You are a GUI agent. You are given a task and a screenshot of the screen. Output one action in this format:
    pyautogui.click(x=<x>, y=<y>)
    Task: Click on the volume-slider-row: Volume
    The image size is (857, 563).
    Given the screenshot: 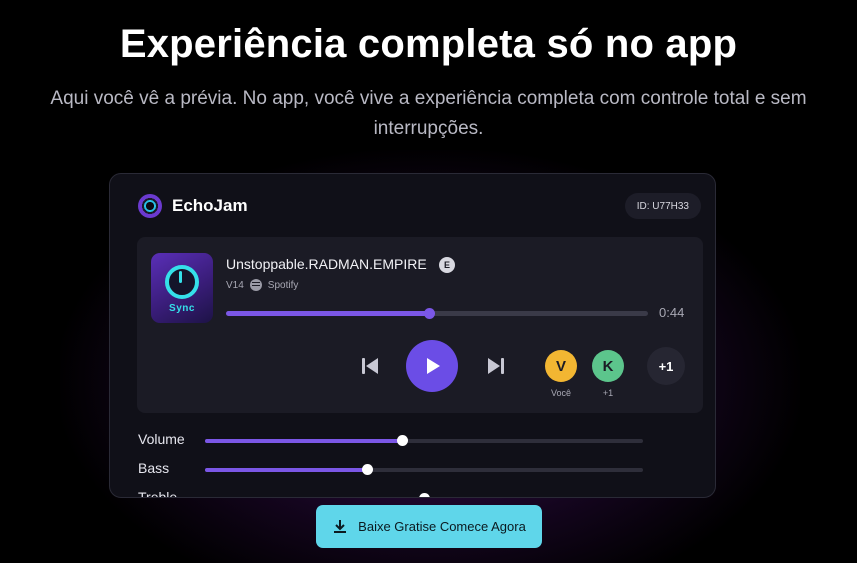 What is the action you would take?
    pyautogui.click(x=420, y=443)
    